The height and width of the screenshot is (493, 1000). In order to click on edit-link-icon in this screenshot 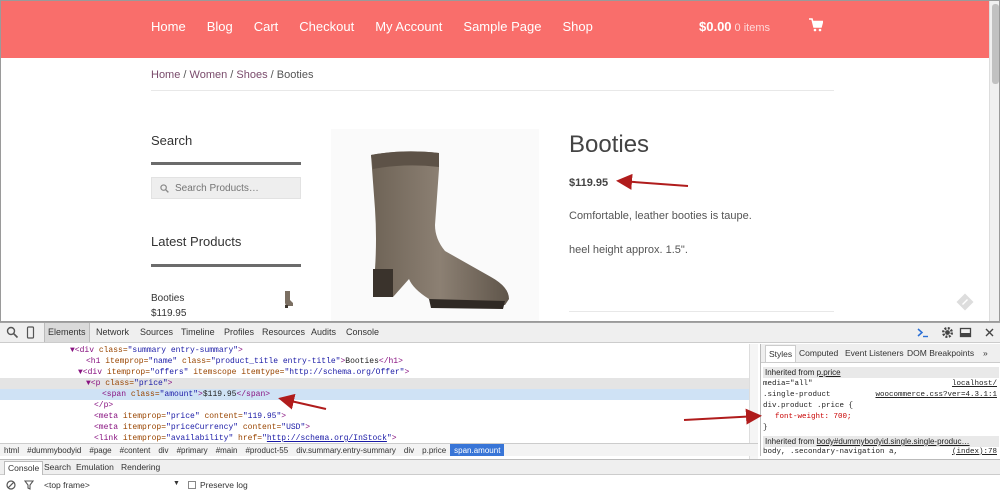, I will do `click(965, 302)`.